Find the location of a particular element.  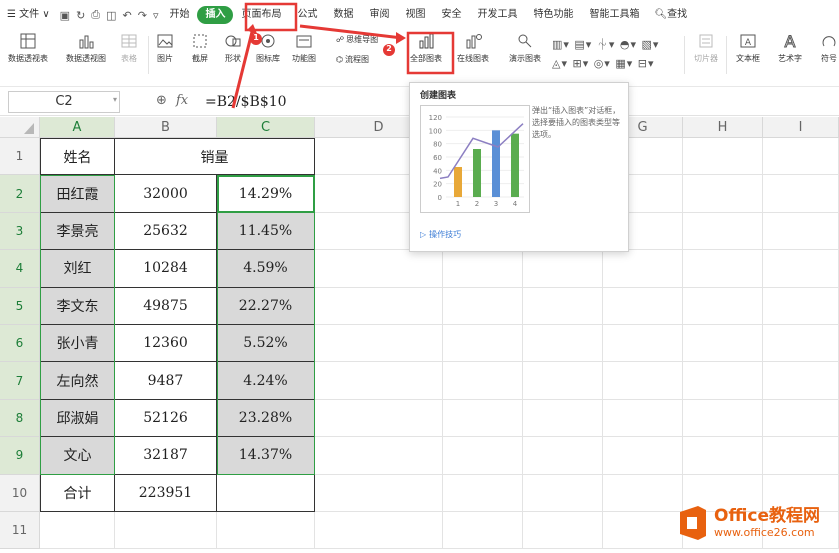

cell-h4 is located at coordinates (723, 269).